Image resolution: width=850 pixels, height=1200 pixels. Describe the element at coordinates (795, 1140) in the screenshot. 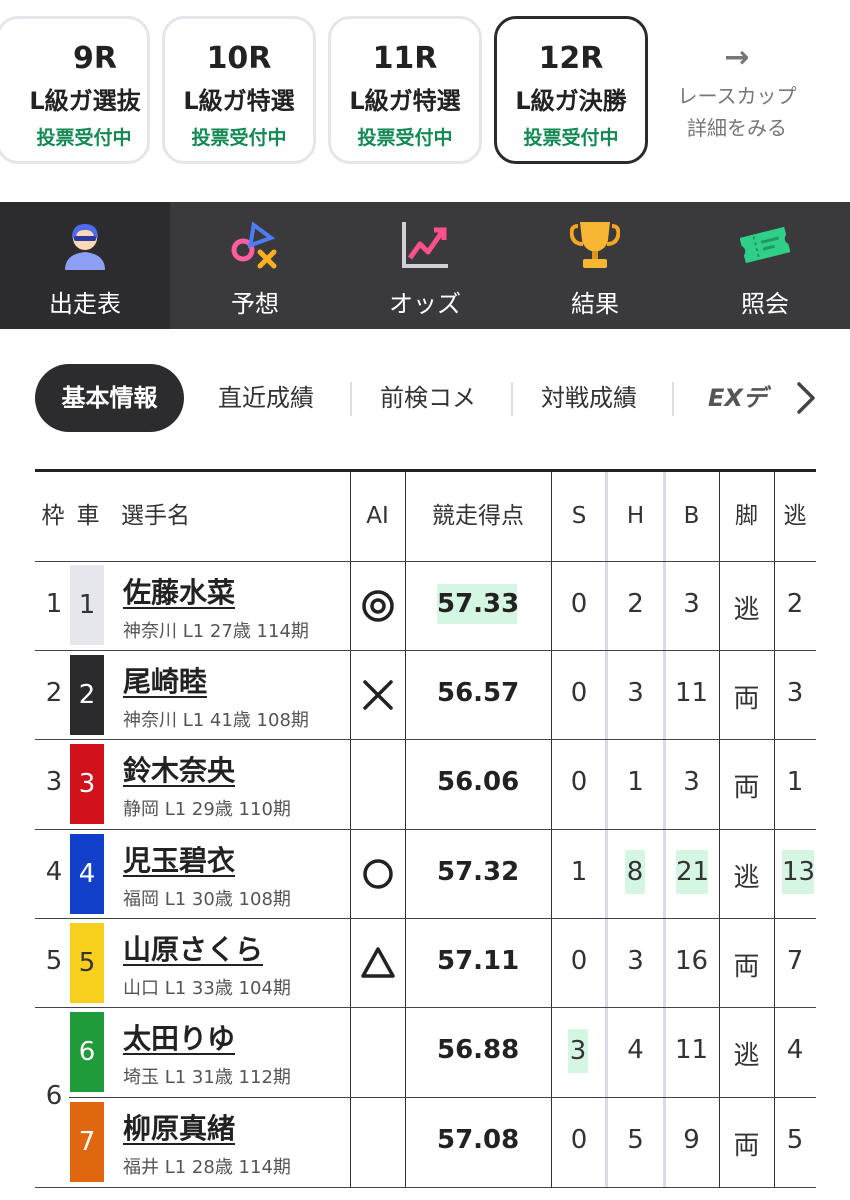

I see `stat-nige: 5` at that location.